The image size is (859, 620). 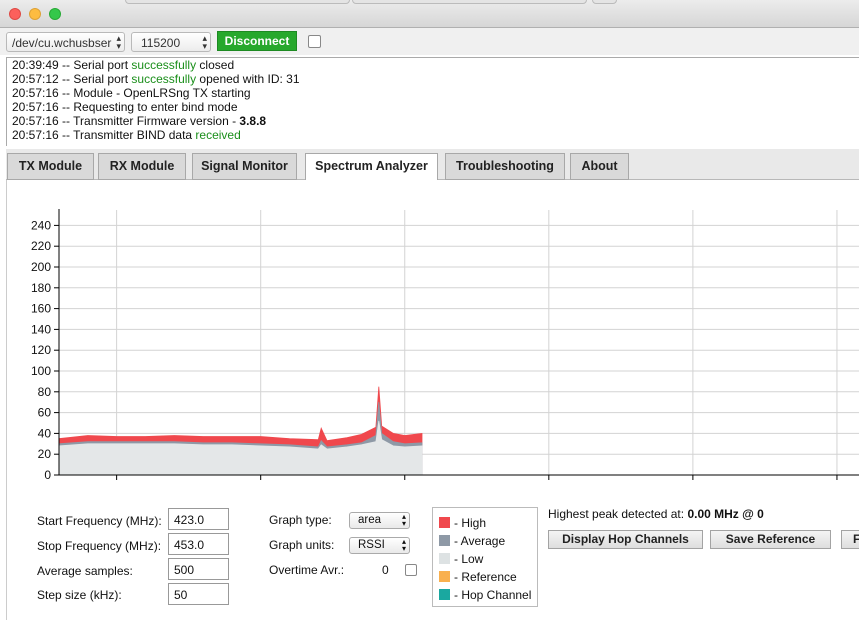 I want to click on legend-item: - Hop Channel, so click(x=485, y=595).